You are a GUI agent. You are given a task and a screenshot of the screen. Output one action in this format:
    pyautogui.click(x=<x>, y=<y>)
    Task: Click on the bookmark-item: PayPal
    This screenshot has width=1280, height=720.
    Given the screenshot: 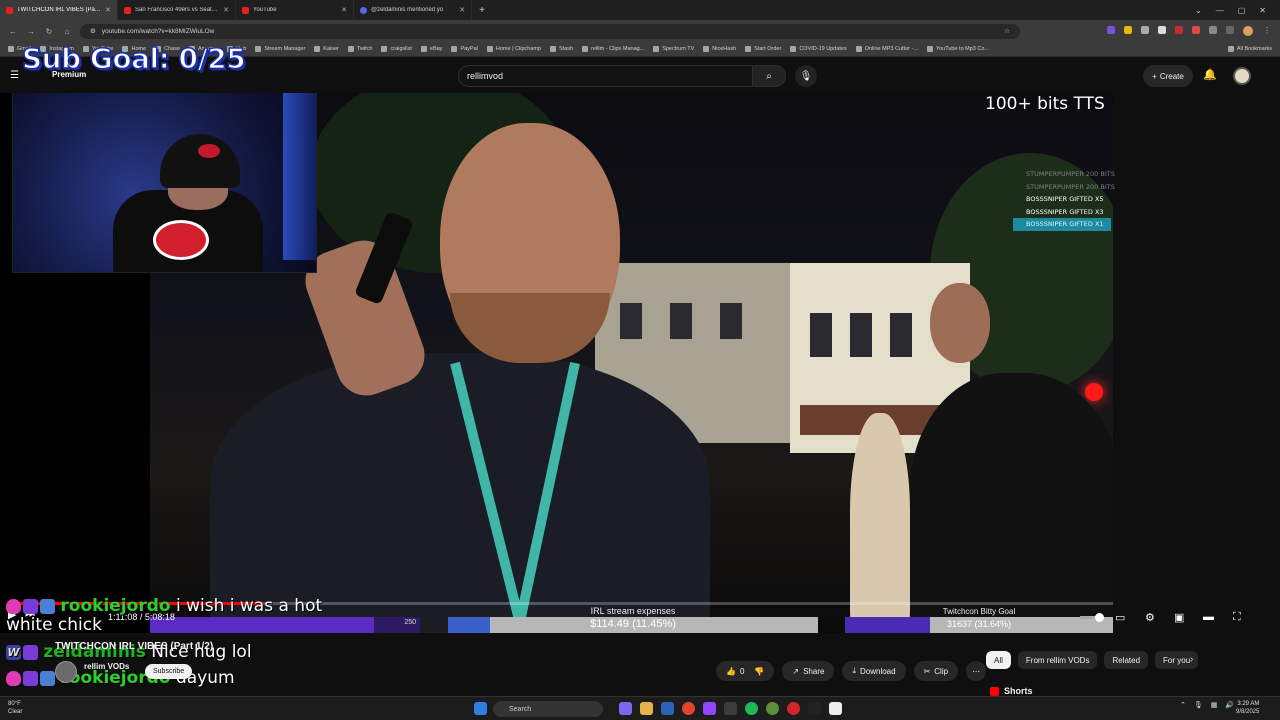 What is the action you would take?
    pyautogui.click(x=464, y=49)
    